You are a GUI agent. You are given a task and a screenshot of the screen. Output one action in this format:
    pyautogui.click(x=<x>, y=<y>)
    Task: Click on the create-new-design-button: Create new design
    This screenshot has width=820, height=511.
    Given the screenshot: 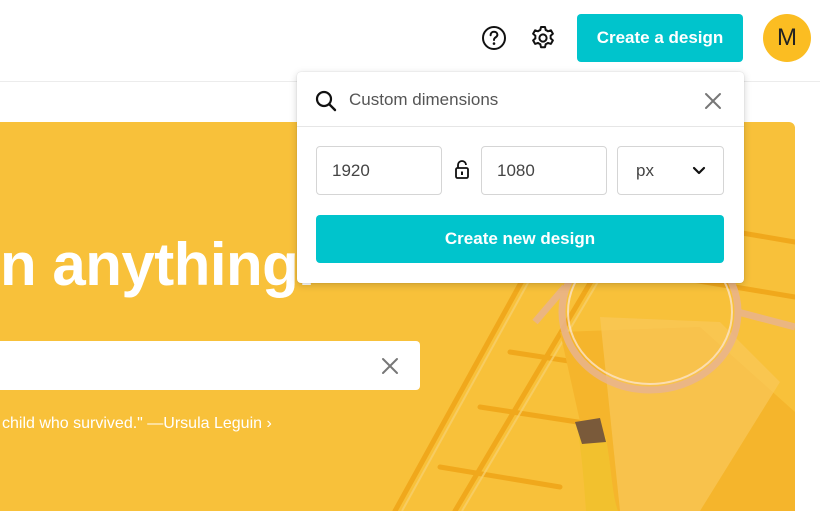 What is the action you would take?
    pyautogui.click(x=520, y=239)
    